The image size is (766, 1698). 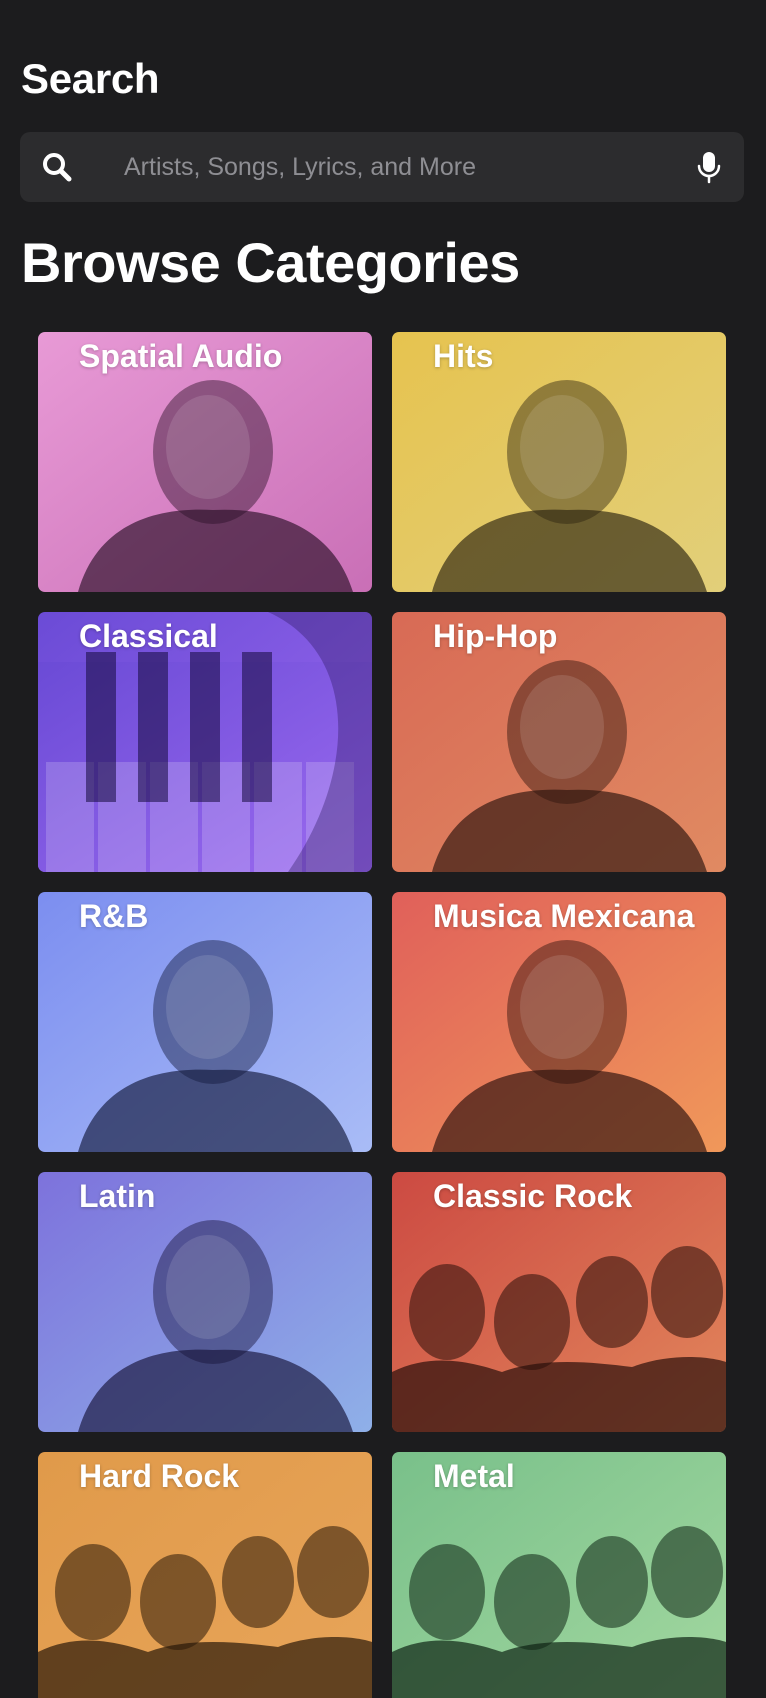 What do you see at coordinates (399, 167) in the screenshot?
I see `search-input` at bounding box center [399, 167].